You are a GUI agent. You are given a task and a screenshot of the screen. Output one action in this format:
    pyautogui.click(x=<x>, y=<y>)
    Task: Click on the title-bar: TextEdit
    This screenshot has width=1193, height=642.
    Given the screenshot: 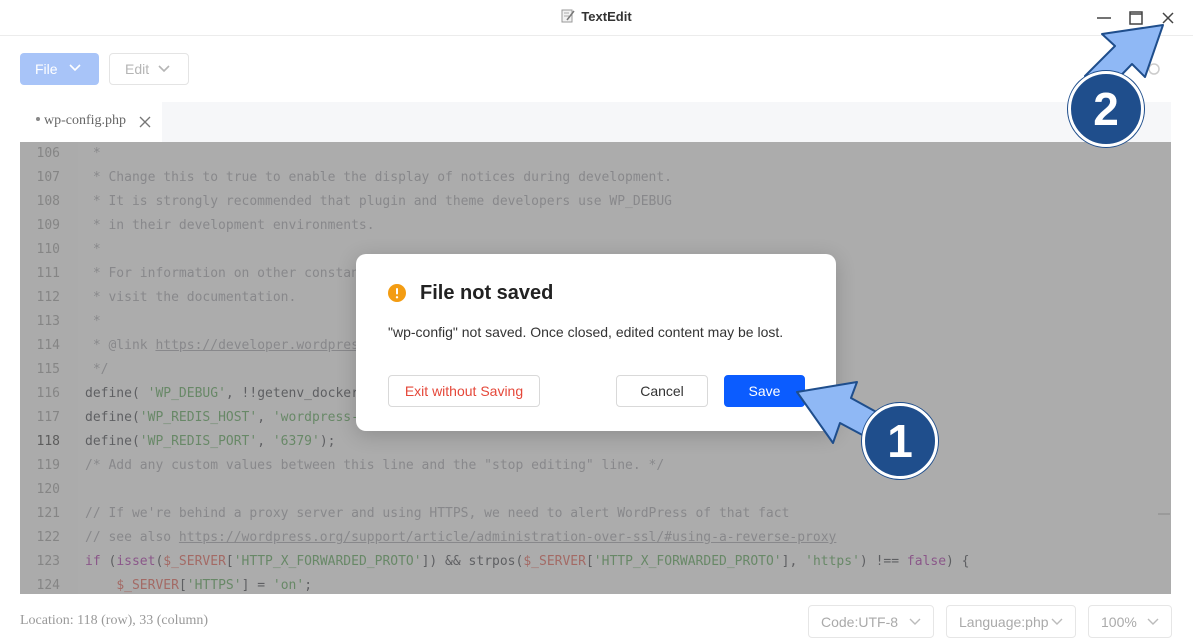 What is the action you would take?
    pyautogui.click(x=596, y=18)
    